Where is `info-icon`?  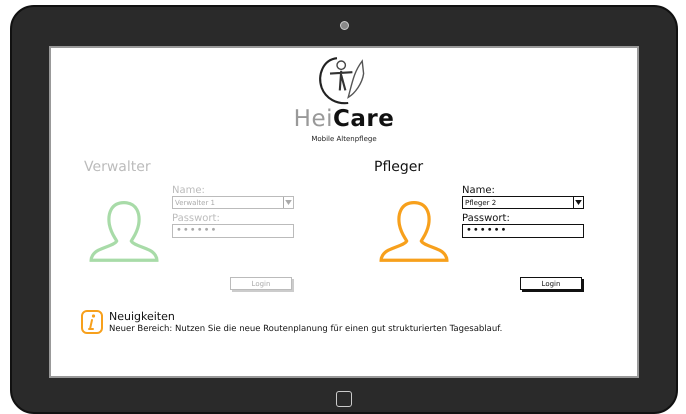
info-icon is located at coordinates (92, 322).